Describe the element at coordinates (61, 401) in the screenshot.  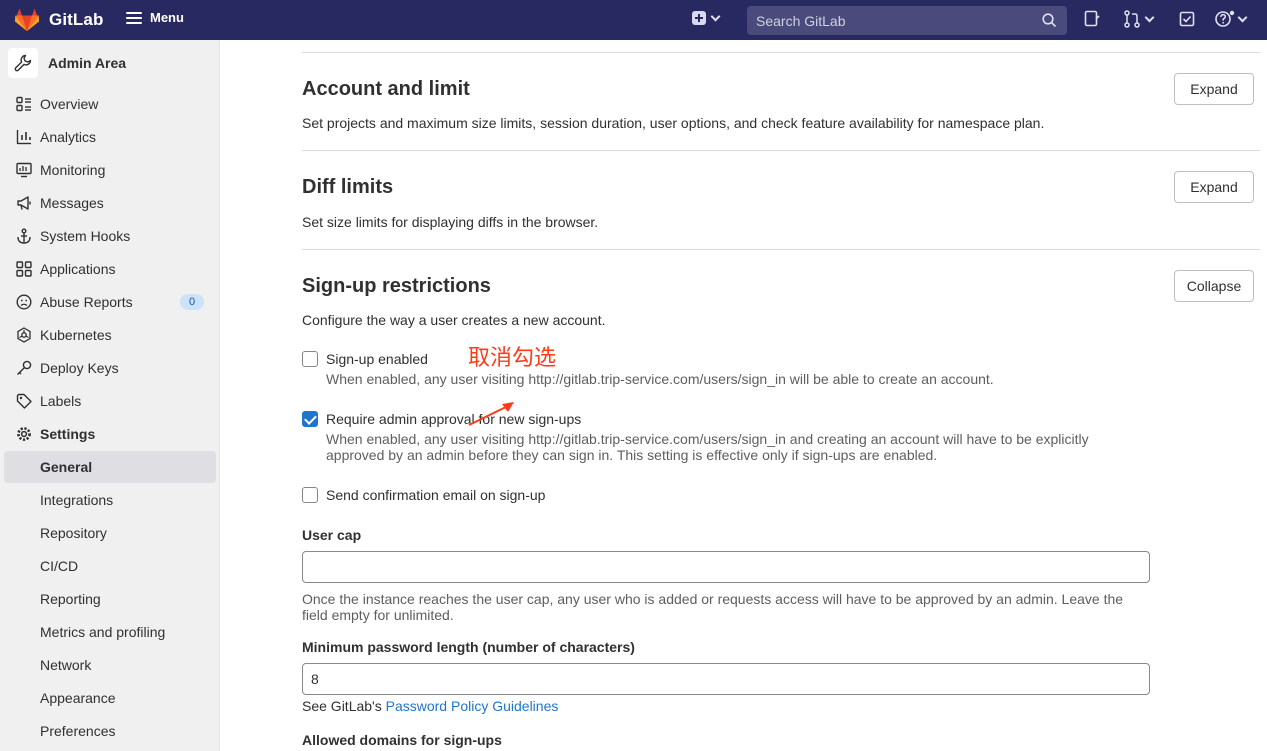
I see `sidebar-item-label: Labels` at that location.